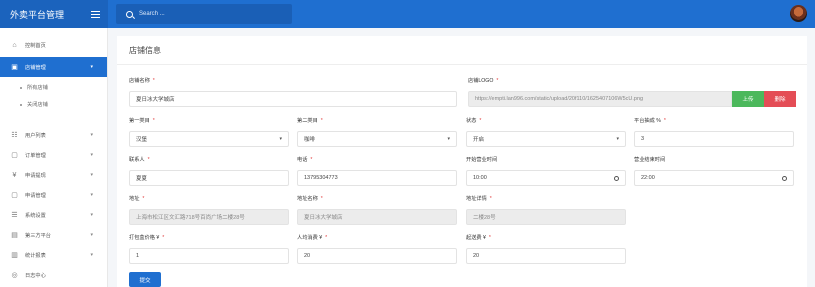 This screenshot has height=287, width=815. I want to click on delete-button: 删除, so click(780, 99).